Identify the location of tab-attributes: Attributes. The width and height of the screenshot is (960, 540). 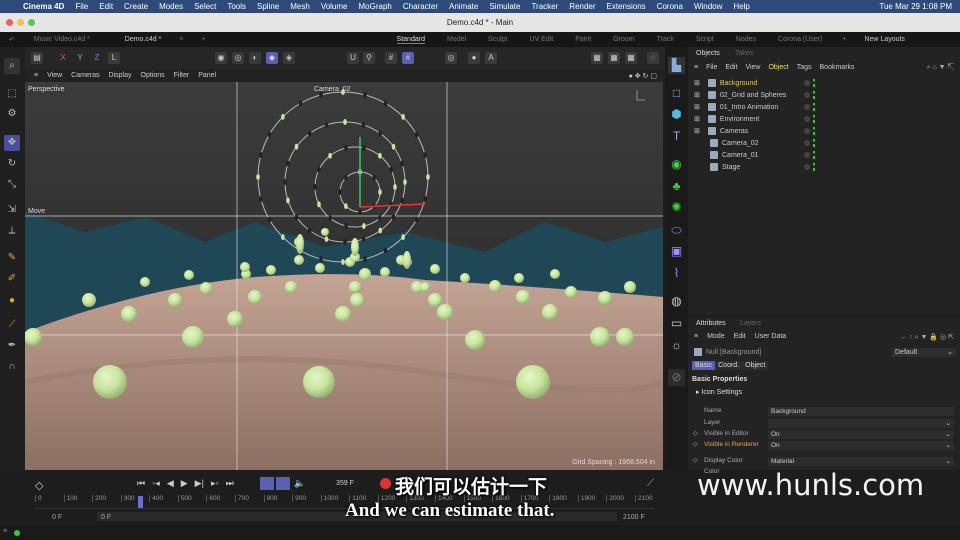
(711, 323).